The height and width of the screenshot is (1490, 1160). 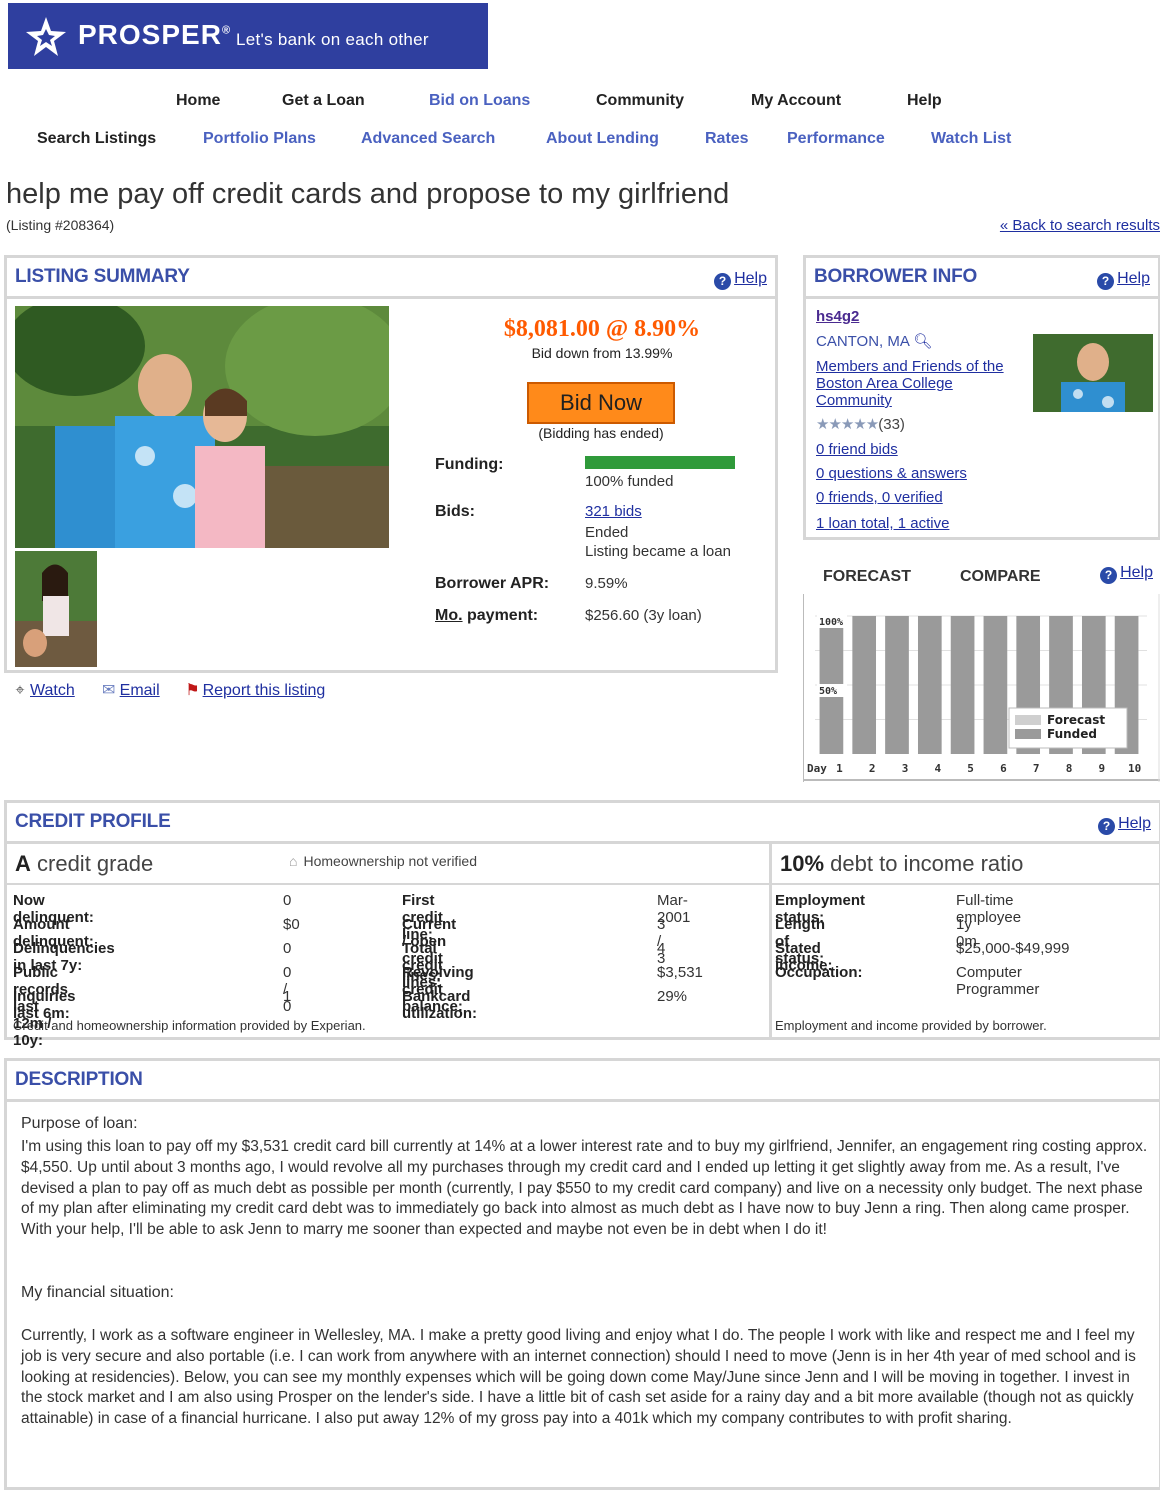 I want to click on legend-label-funded: Funded, so click(x=1072, y=734).